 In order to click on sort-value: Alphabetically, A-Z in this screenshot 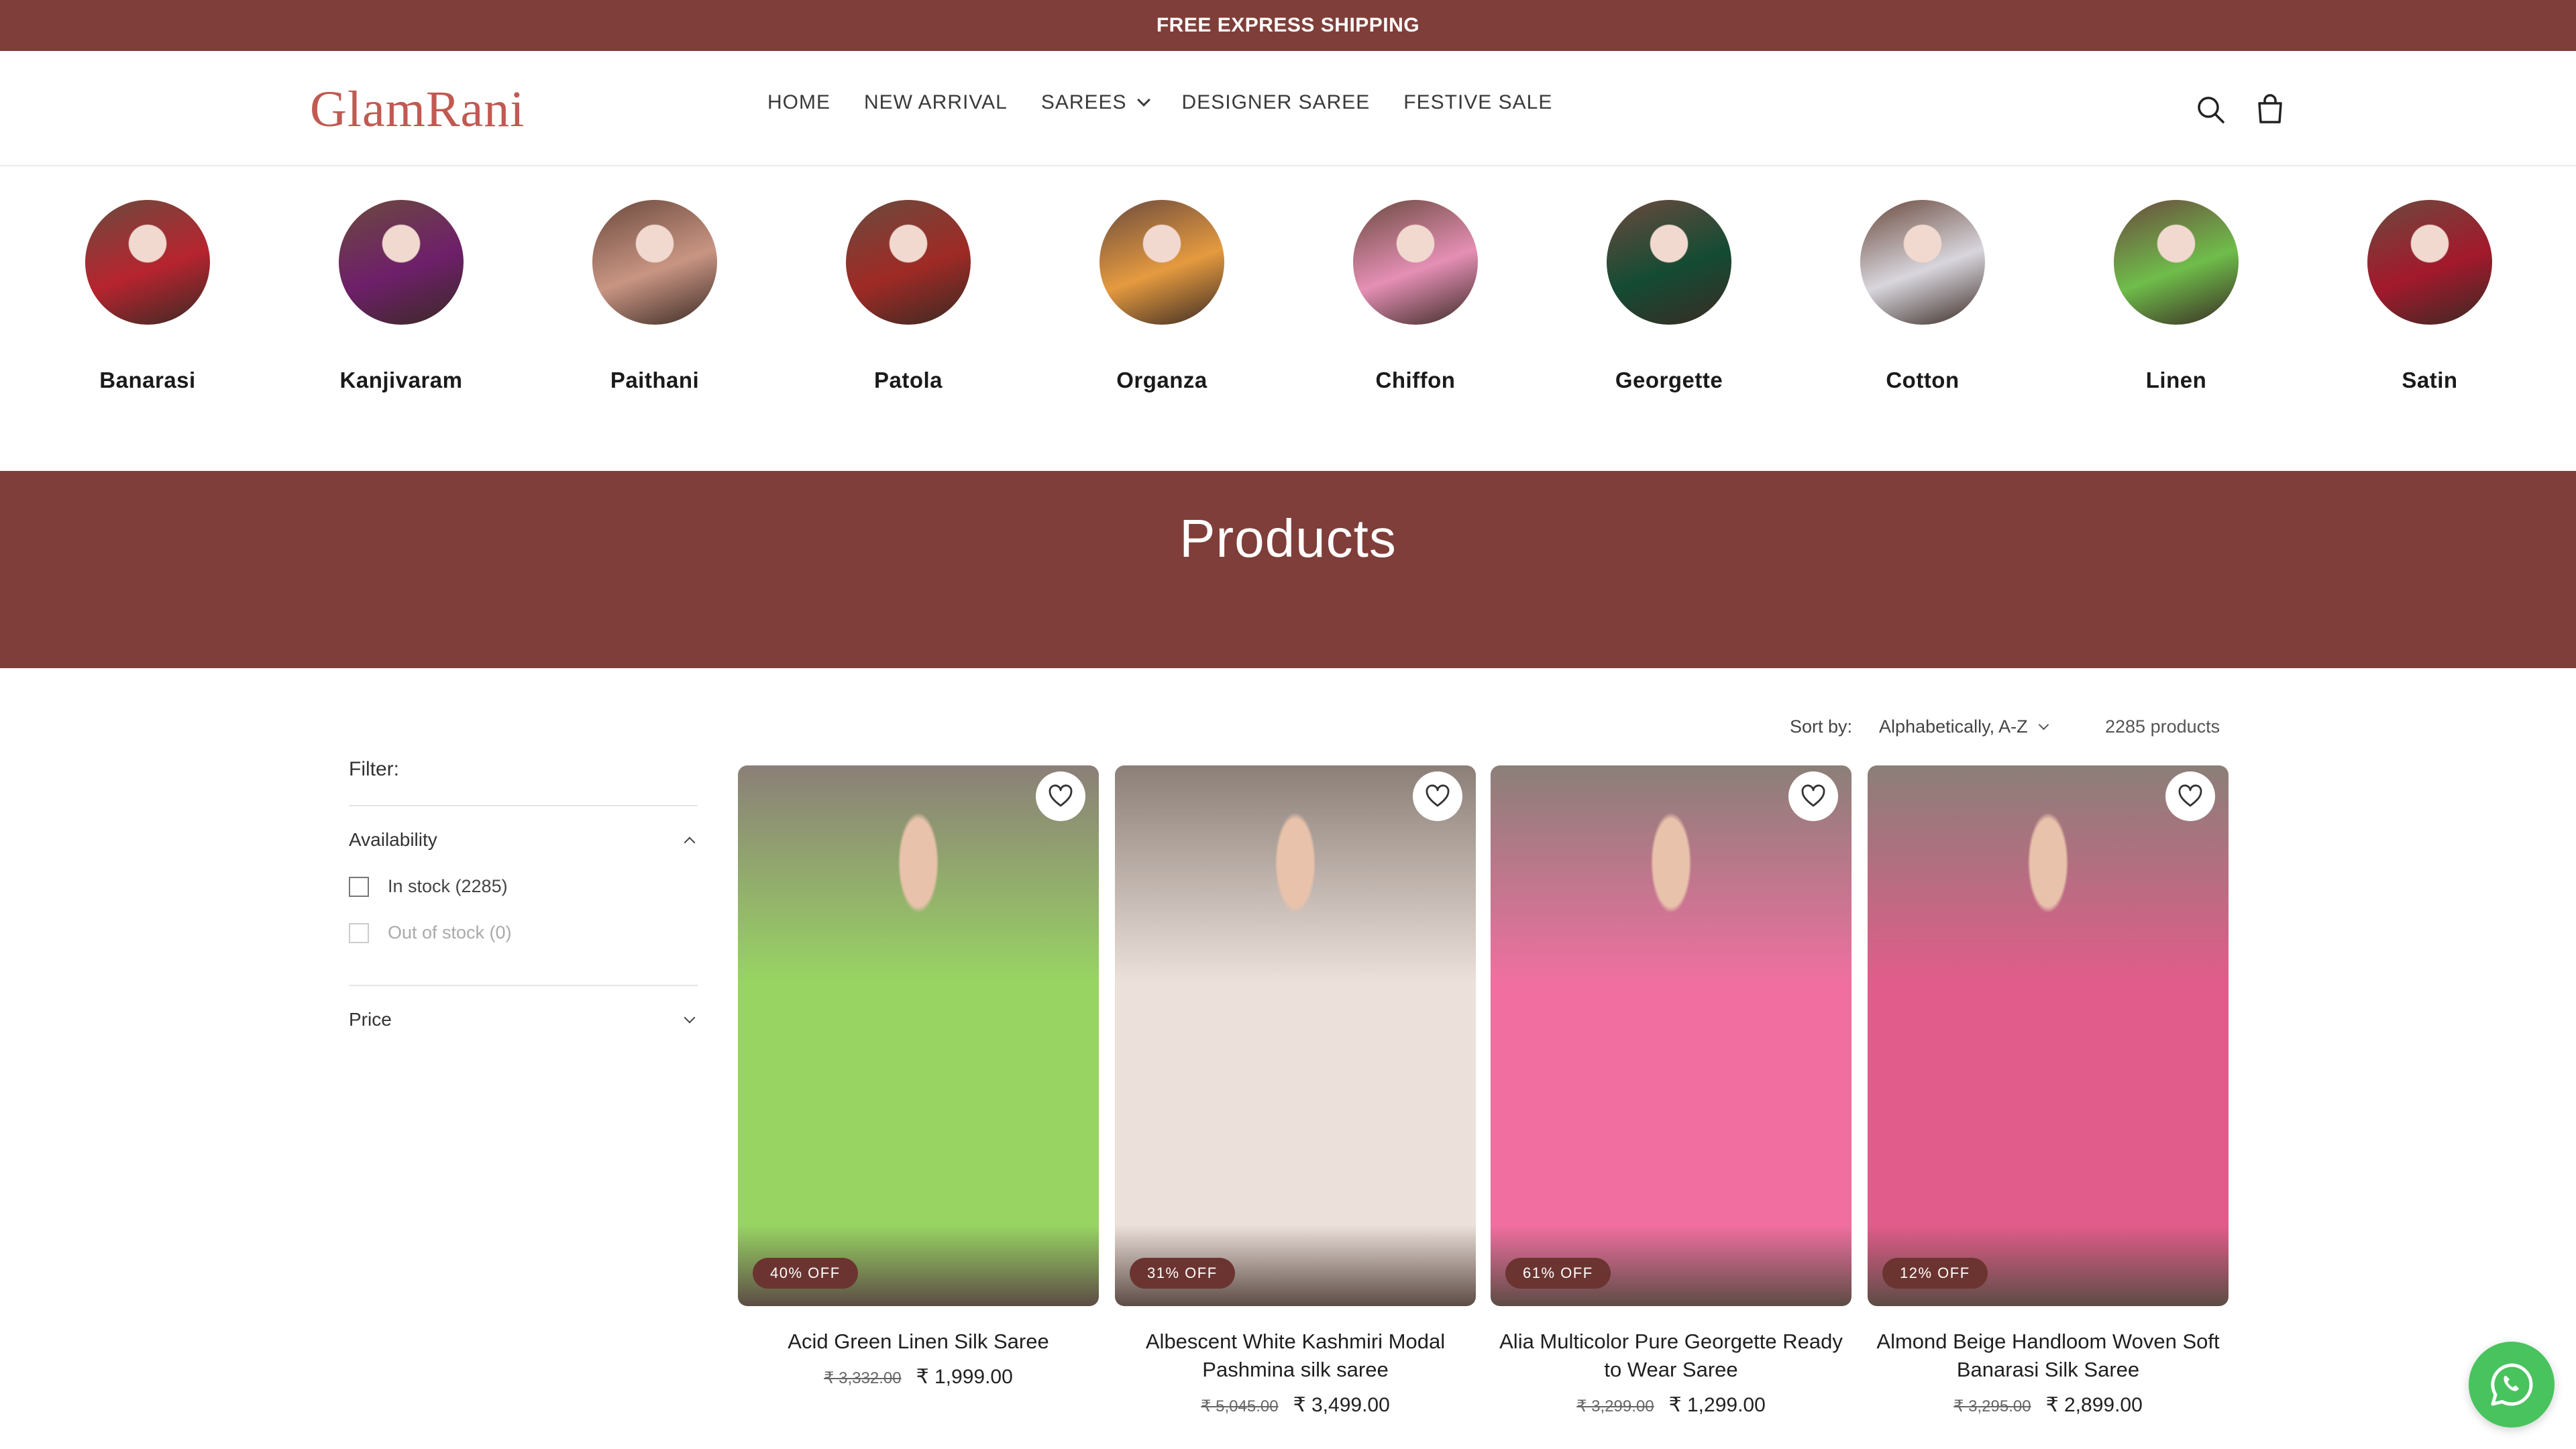, I will do `click(1953, 726)`.